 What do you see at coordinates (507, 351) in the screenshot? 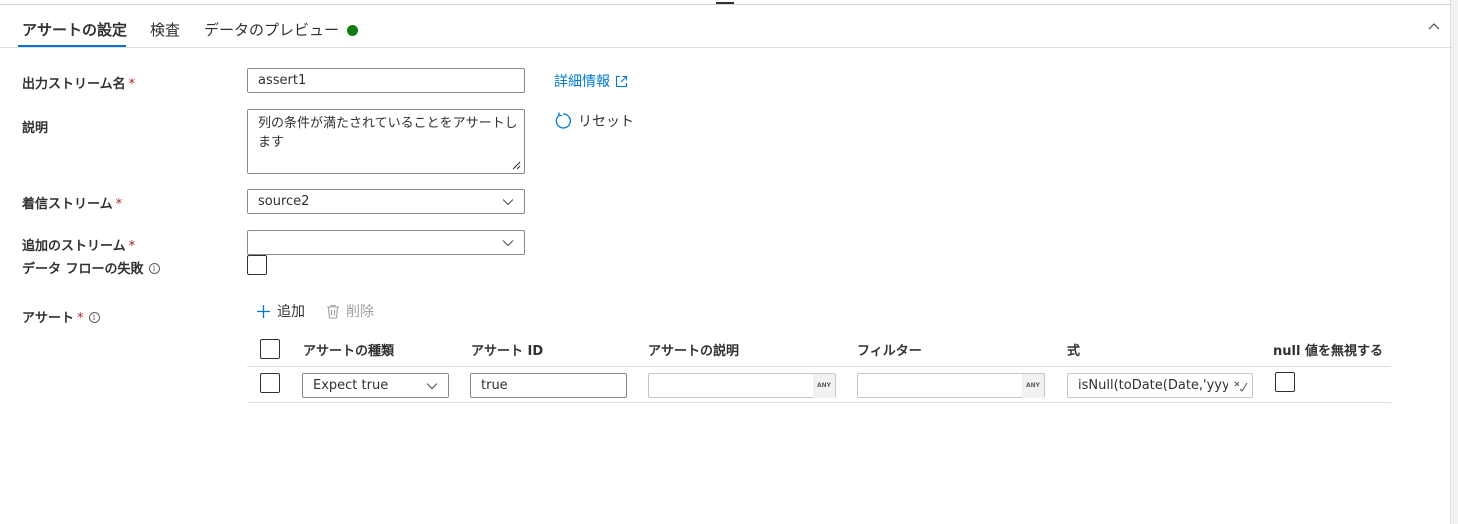
I see `column-header-assert-id: アサート ID` at bounding box center [507, 351].